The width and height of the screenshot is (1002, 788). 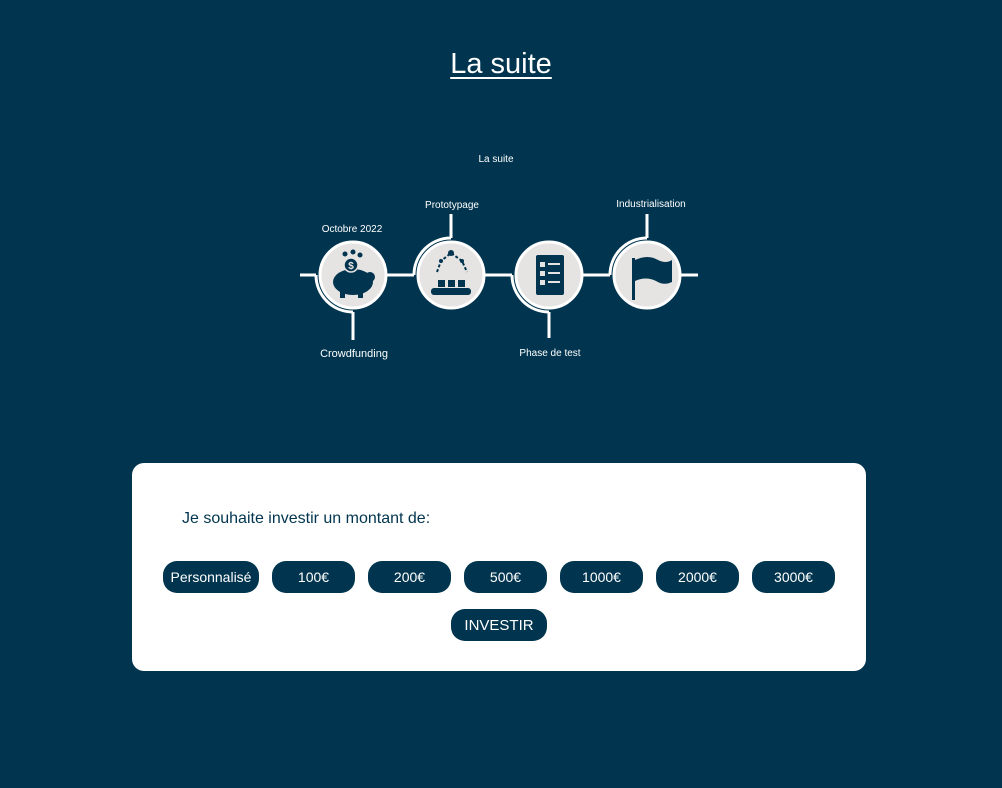 What do you see at coordinates (499, 625) in the screenshot?
I see `invest-submit-button: INVESTIR` at bounding box center [499, 625].